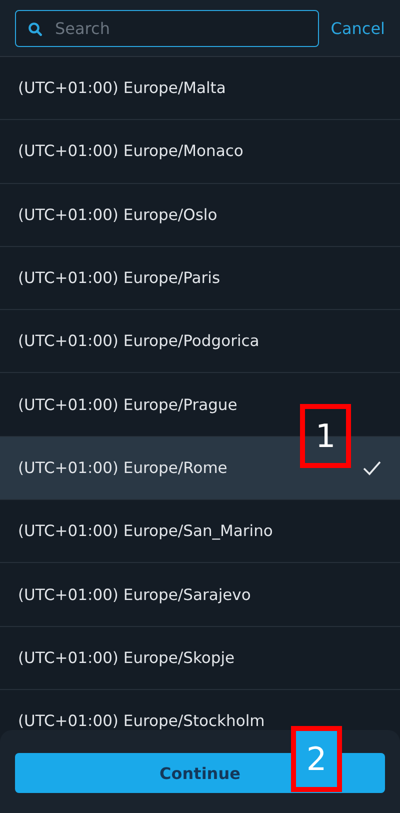  I want to click on timezone-item: (UTC+01:00) Europe/Podgorica, so click(200, 342).